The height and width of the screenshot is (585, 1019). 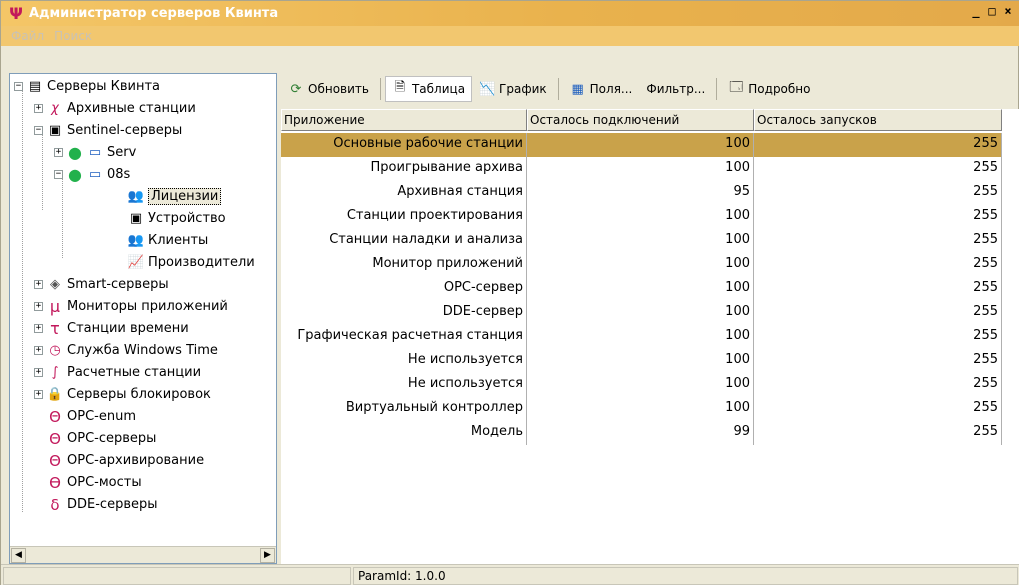 What do you see at coordinates (641, 337) in the screenshot?
I see `table-row: Графическая расчетная станция 100 255` at bounding box center [641, 337].